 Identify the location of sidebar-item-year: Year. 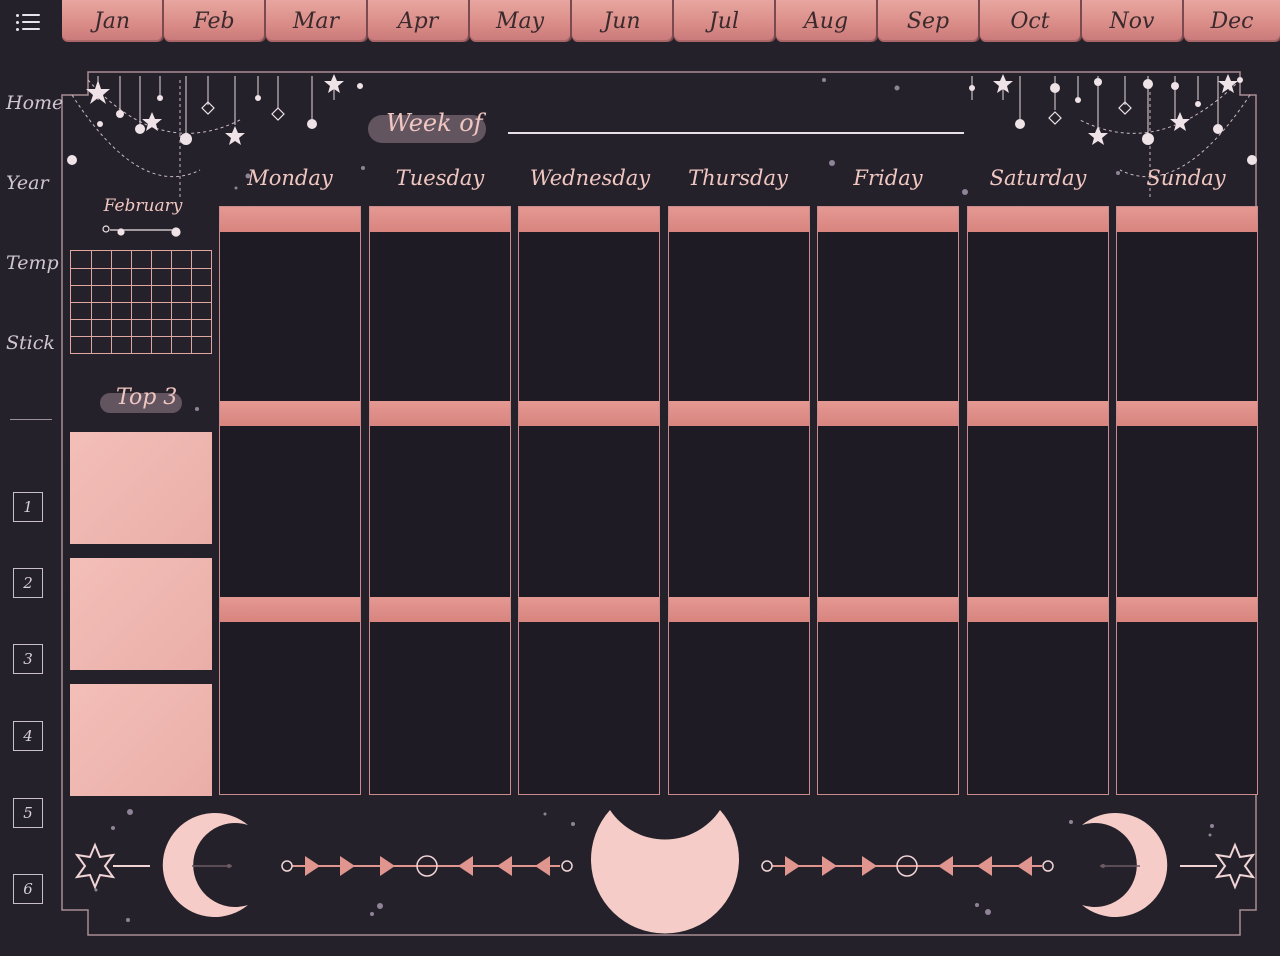
(31, 183).